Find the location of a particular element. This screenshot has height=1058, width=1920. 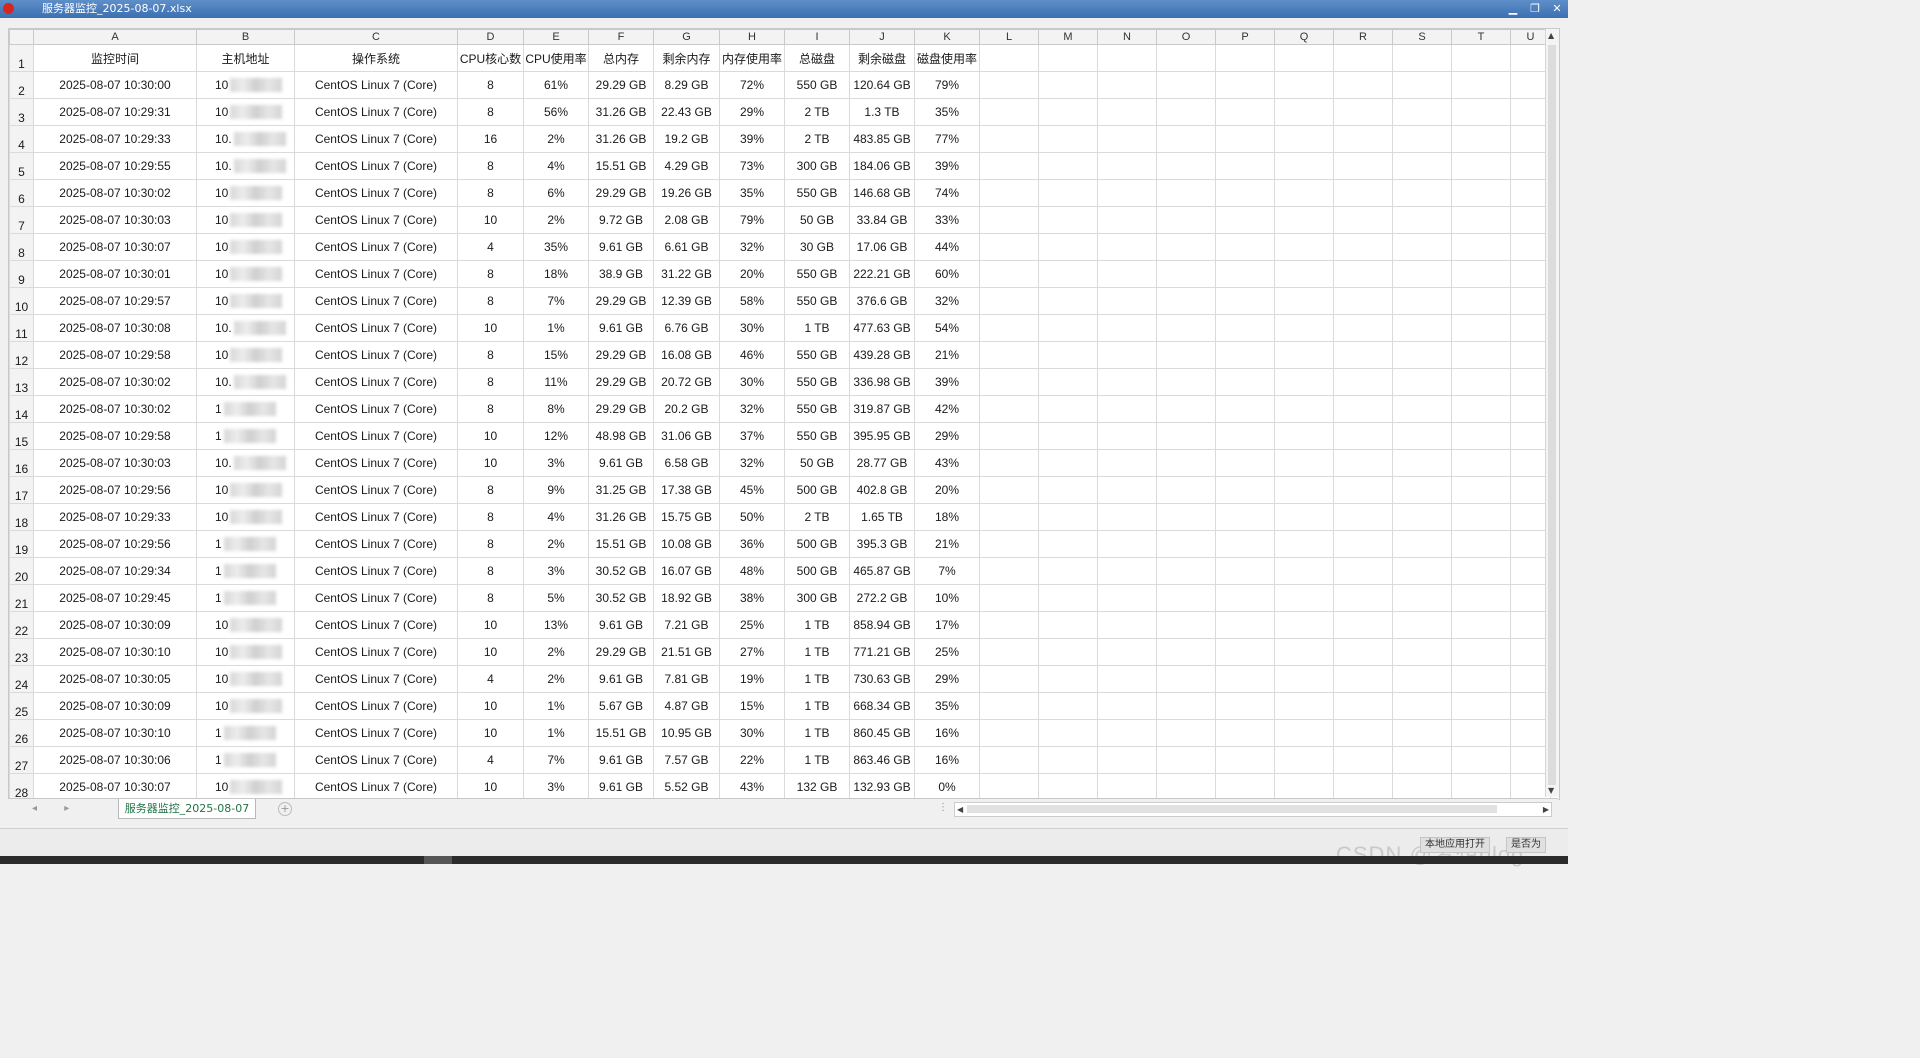

cell-c14: CentOS Linux 7 (Core) is located at coordinates (376, 409).